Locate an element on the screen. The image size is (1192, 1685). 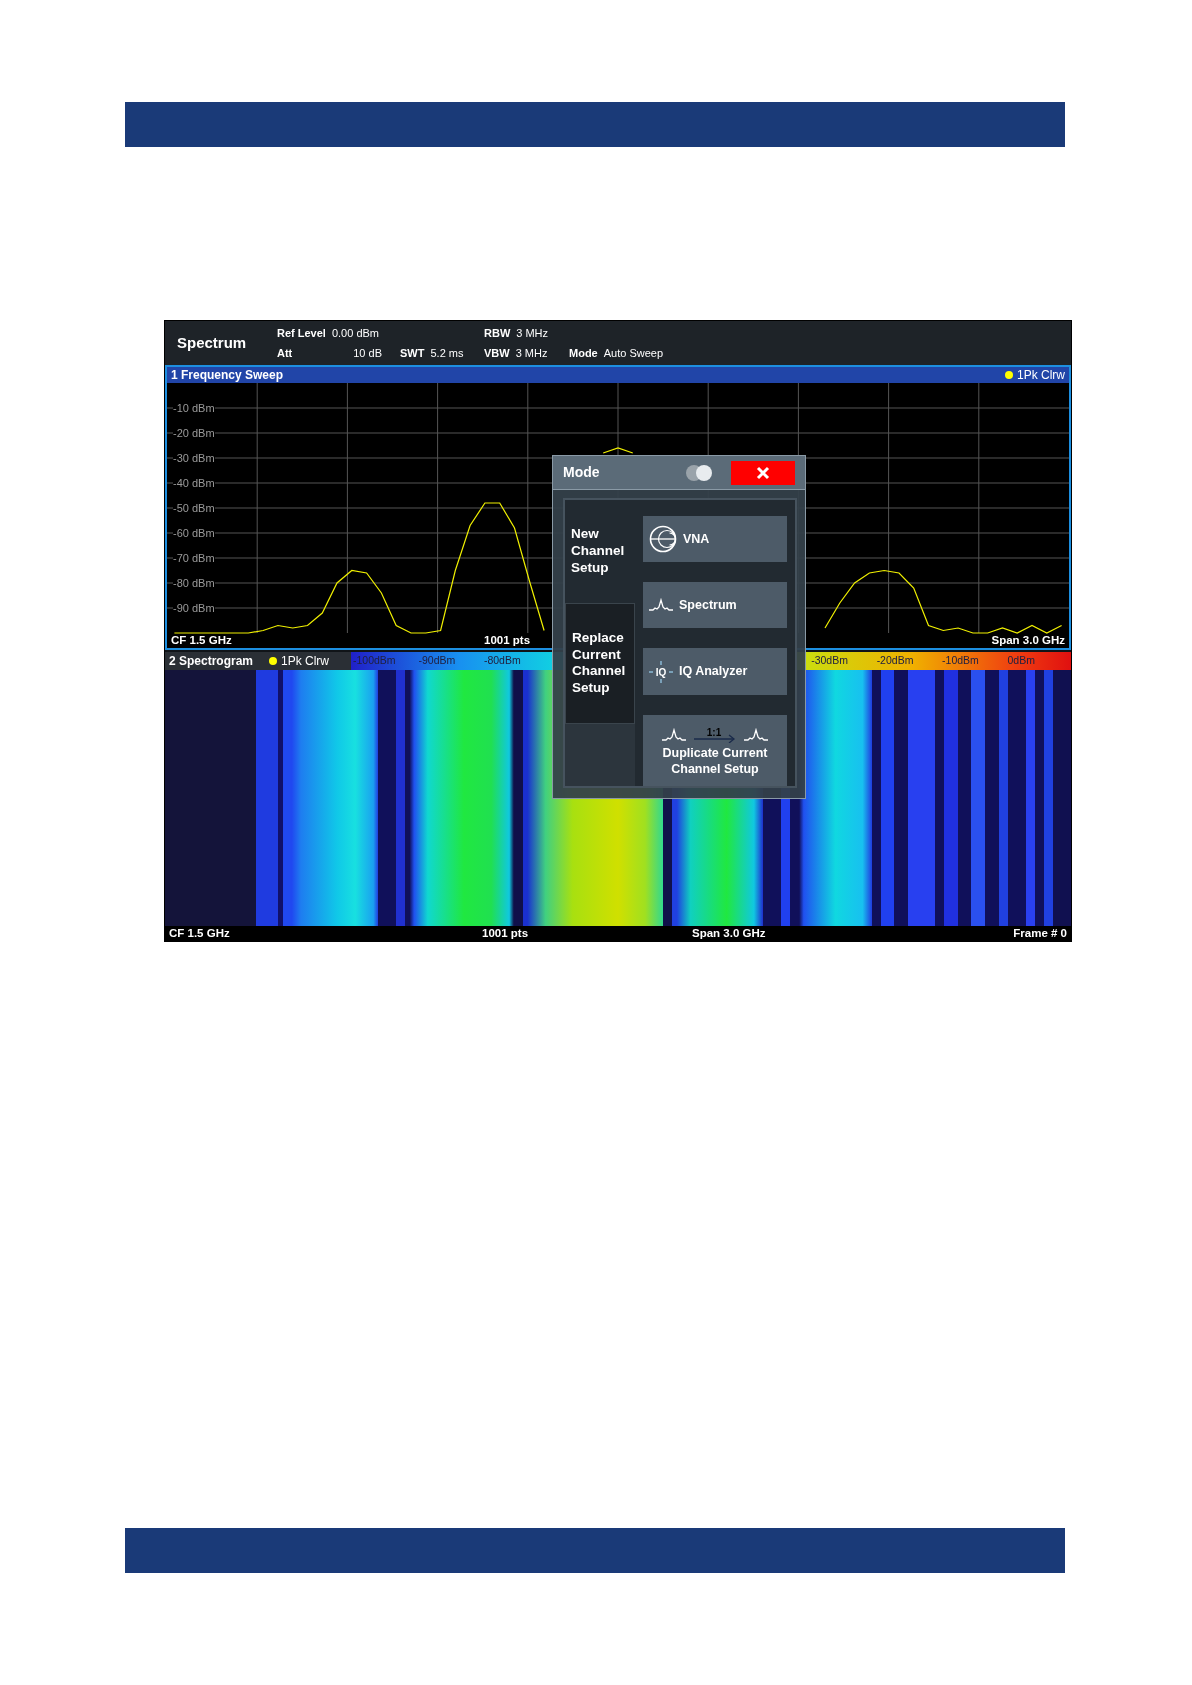
axis-label: -70 dBm is located at coordinates (194, 558).